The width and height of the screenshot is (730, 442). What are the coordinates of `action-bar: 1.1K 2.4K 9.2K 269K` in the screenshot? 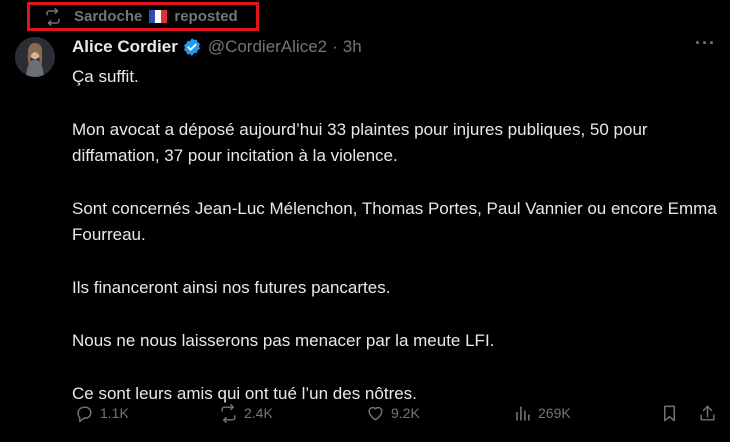 It's located at (397, 413).